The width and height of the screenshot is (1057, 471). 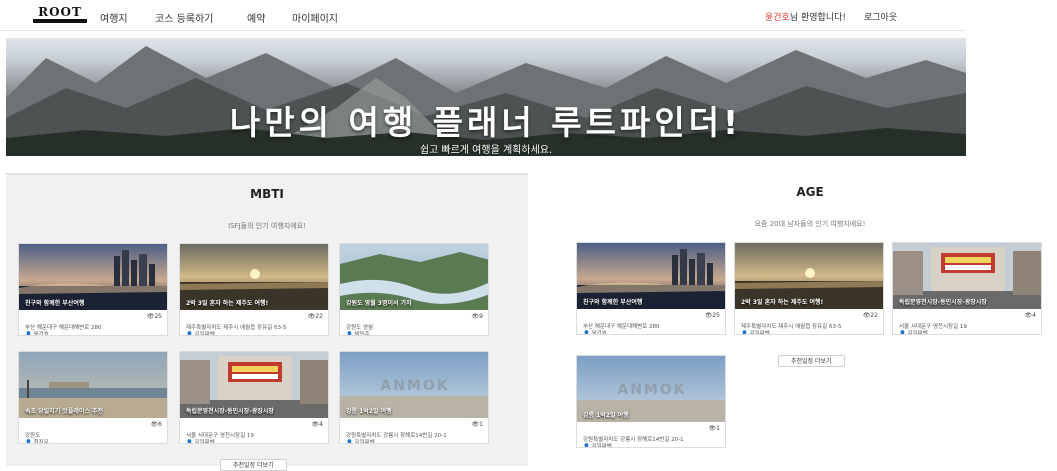 I want to click on course-author: 👤 박민준, so click(x=358, y=333).